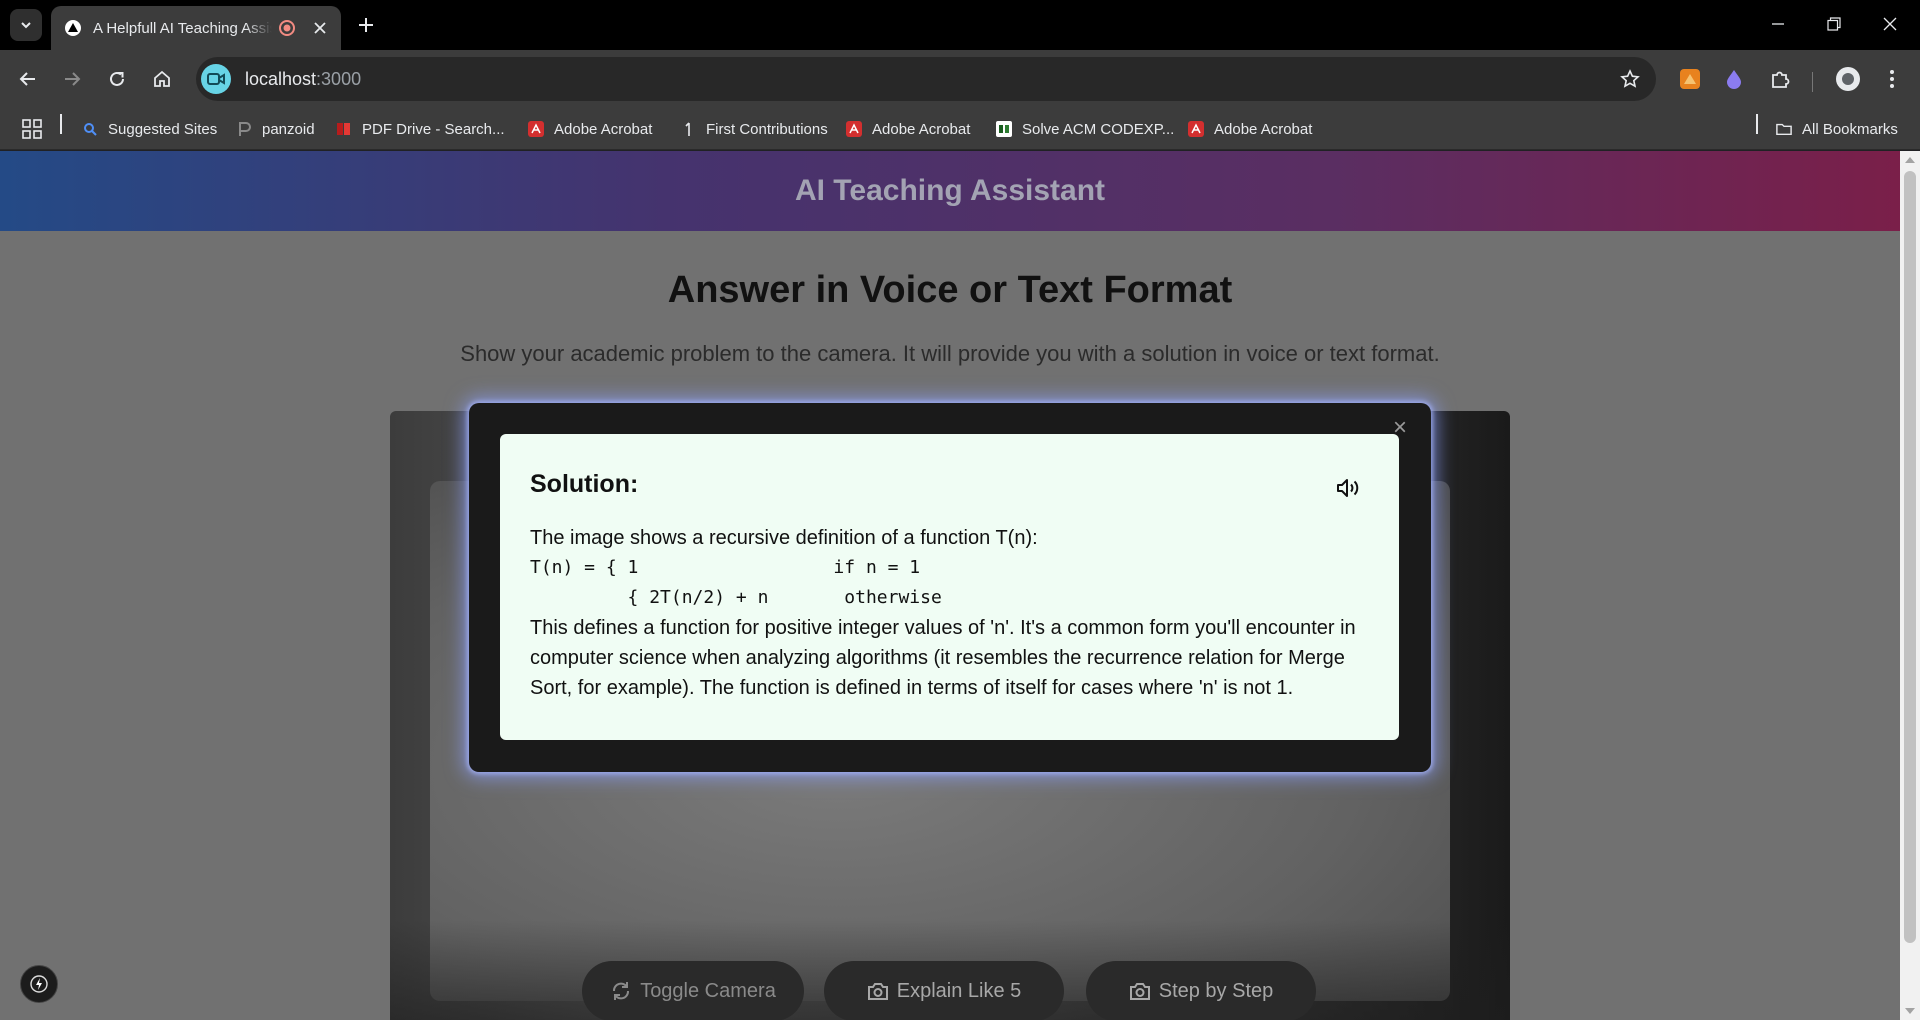 Image resolution: width=1920 pixels, height=1020 pixels. I want to click on address-bar: localhost:3000, so click(926, 79).